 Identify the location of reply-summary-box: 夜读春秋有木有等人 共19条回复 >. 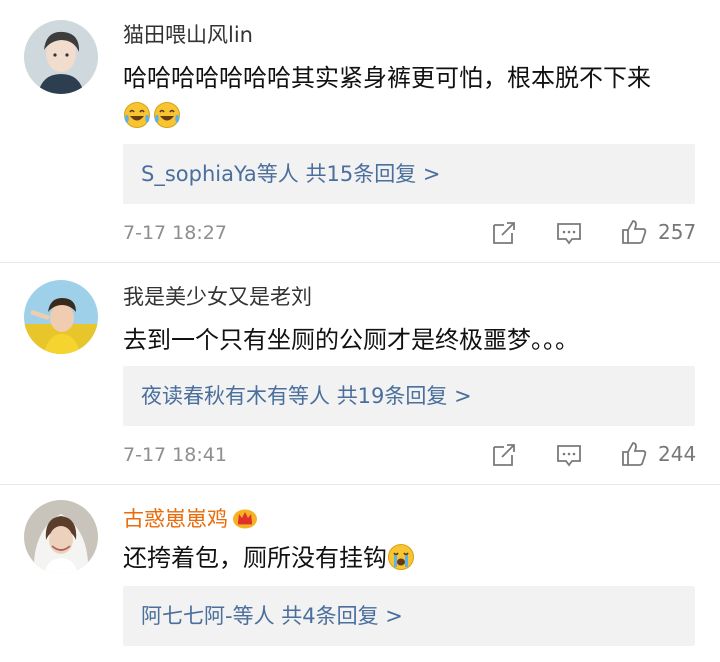
(409, 396).